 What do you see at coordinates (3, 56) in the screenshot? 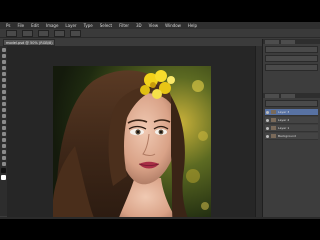
I see `marquee-tool-icon` at bounding box center [3, 56].